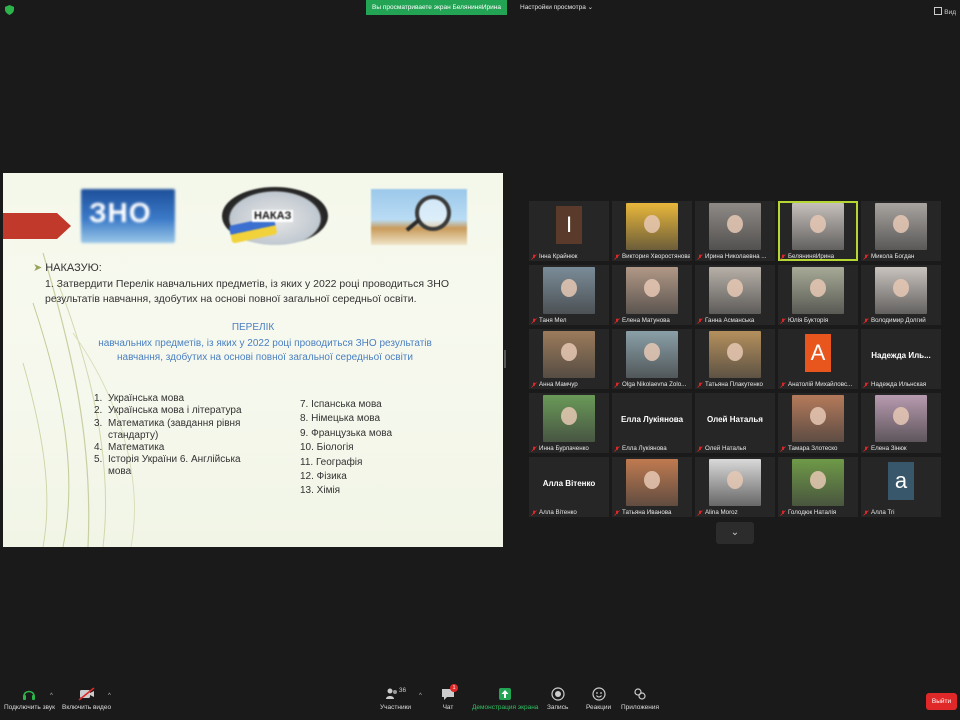  I want to click on participant-name: Инна Бурлаченко, so click(569, 448).